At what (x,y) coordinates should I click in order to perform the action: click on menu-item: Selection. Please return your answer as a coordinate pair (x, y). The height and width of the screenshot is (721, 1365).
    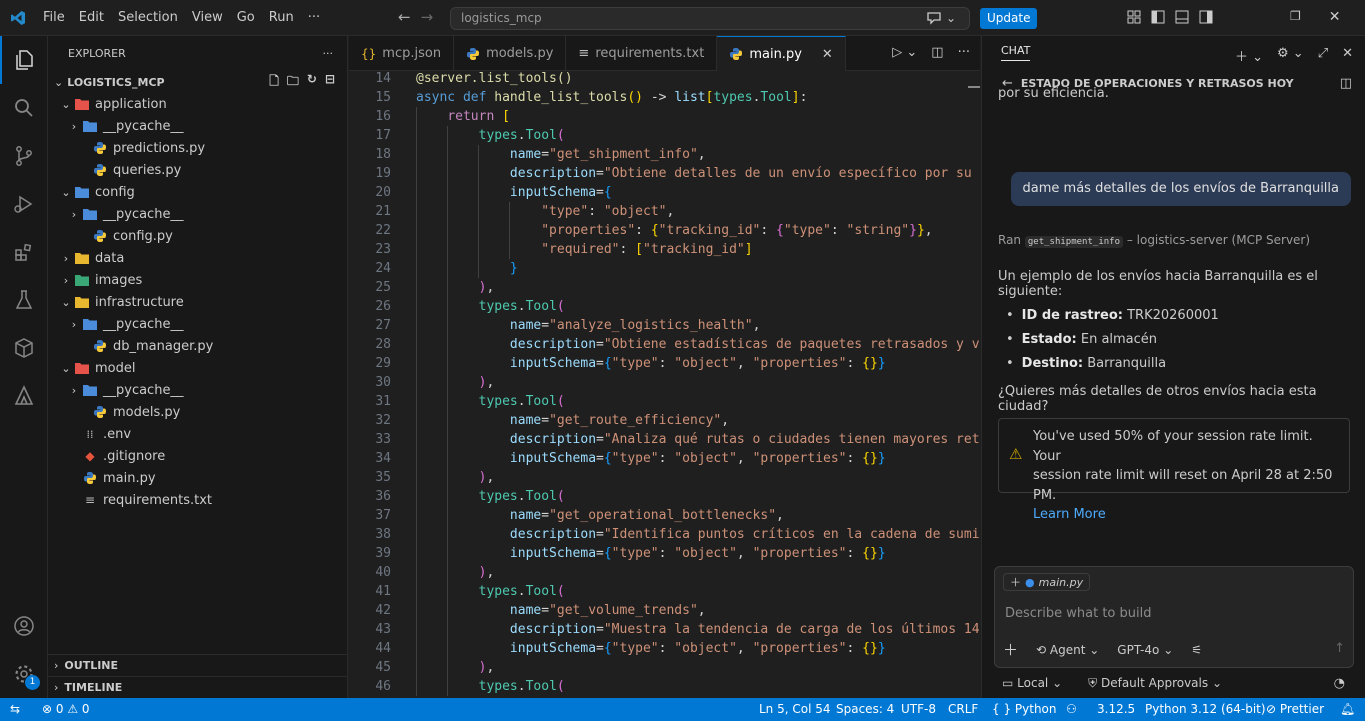
    Looking at the image, I should click on (148, 18).